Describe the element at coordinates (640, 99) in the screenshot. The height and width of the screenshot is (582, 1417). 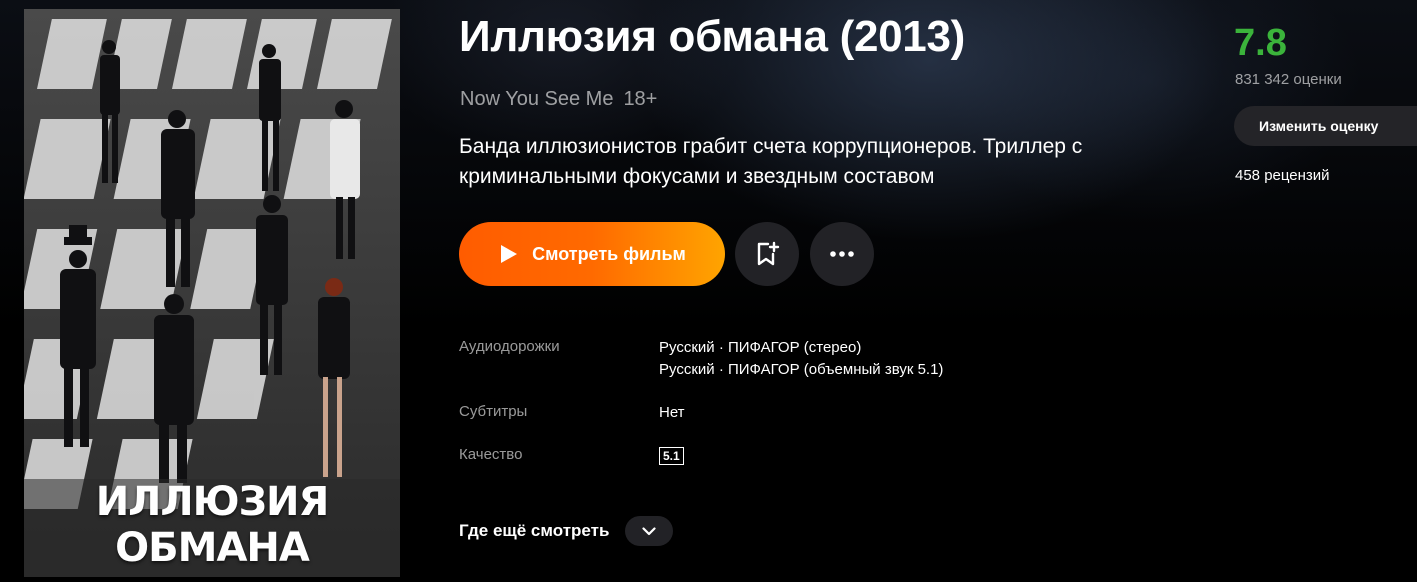
I see `age-rating: 18+` at that location.